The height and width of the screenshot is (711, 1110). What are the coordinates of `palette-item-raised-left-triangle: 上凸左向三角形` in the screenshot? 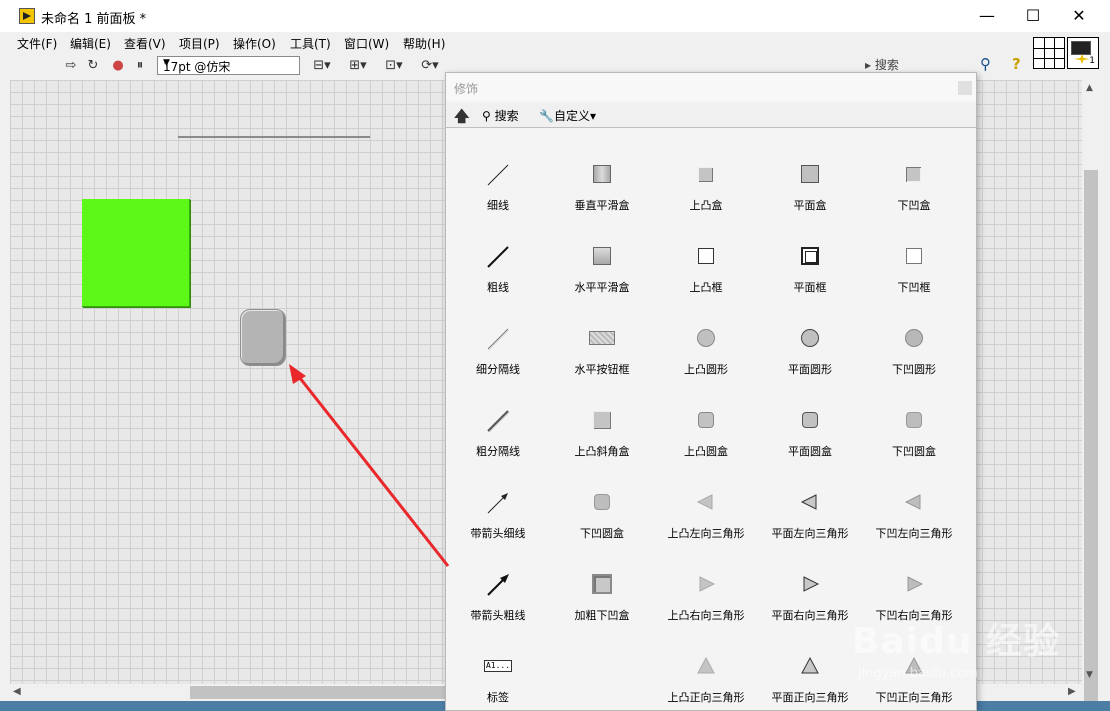 It's located at (706, 498).